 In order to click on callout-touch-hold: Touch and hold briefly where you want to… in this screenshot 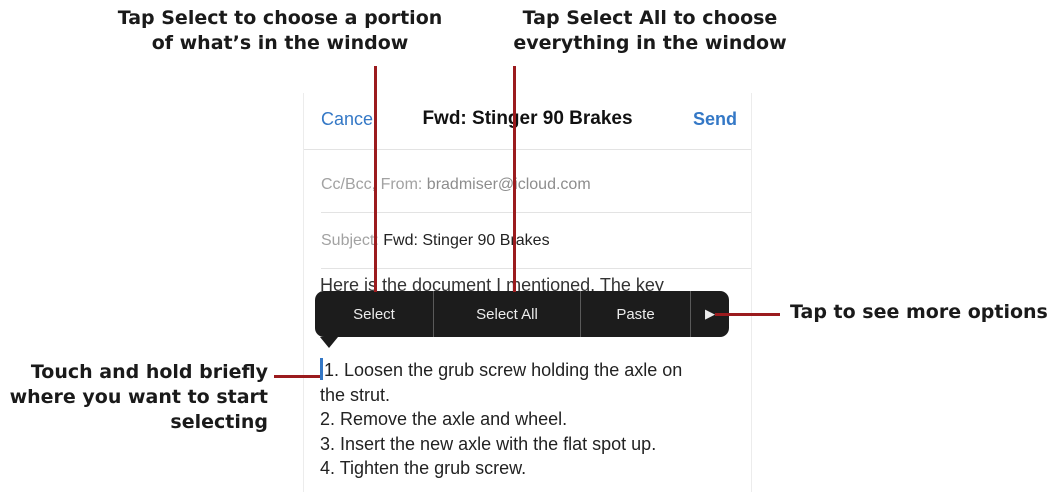, I will do `click(134, 397)`.